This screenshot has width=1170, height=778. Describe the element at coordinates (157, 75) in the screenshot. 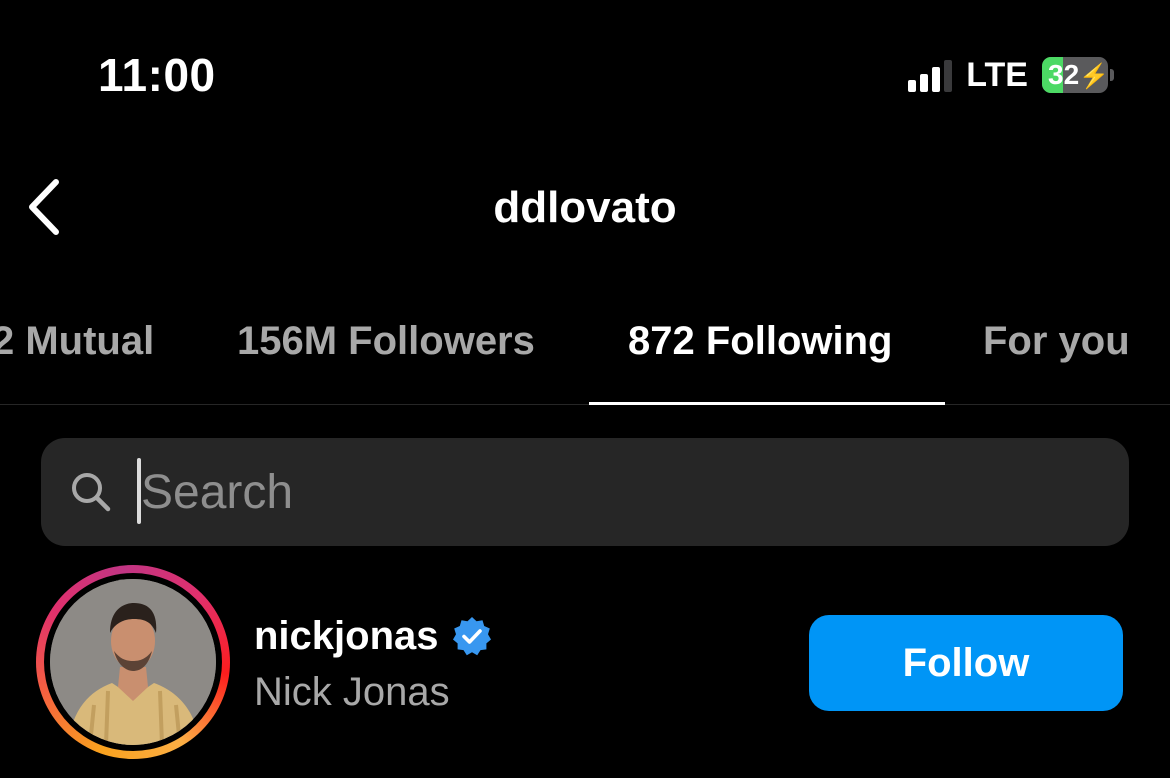

I see `status-time: 11:00` at that location.